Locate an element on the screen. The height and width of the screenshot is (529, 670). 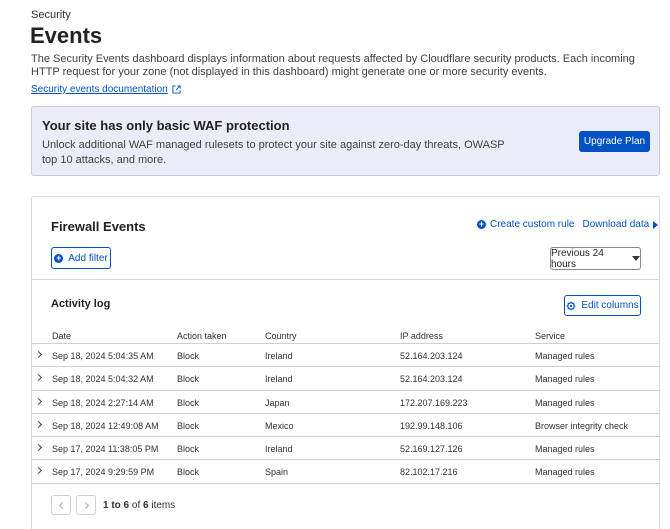
card-title: Firewall Events is located at coordinates (98, 226).